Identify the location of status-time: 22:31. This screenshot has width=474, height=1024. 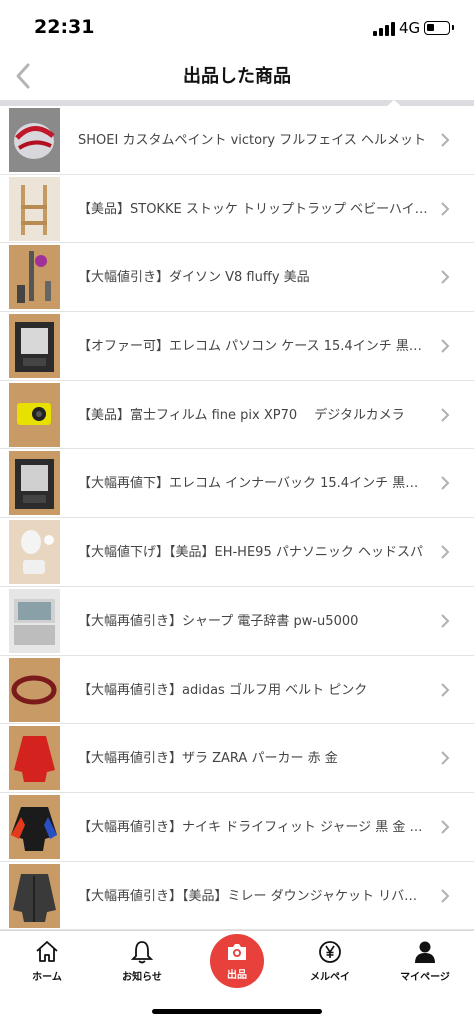
(64, 27).